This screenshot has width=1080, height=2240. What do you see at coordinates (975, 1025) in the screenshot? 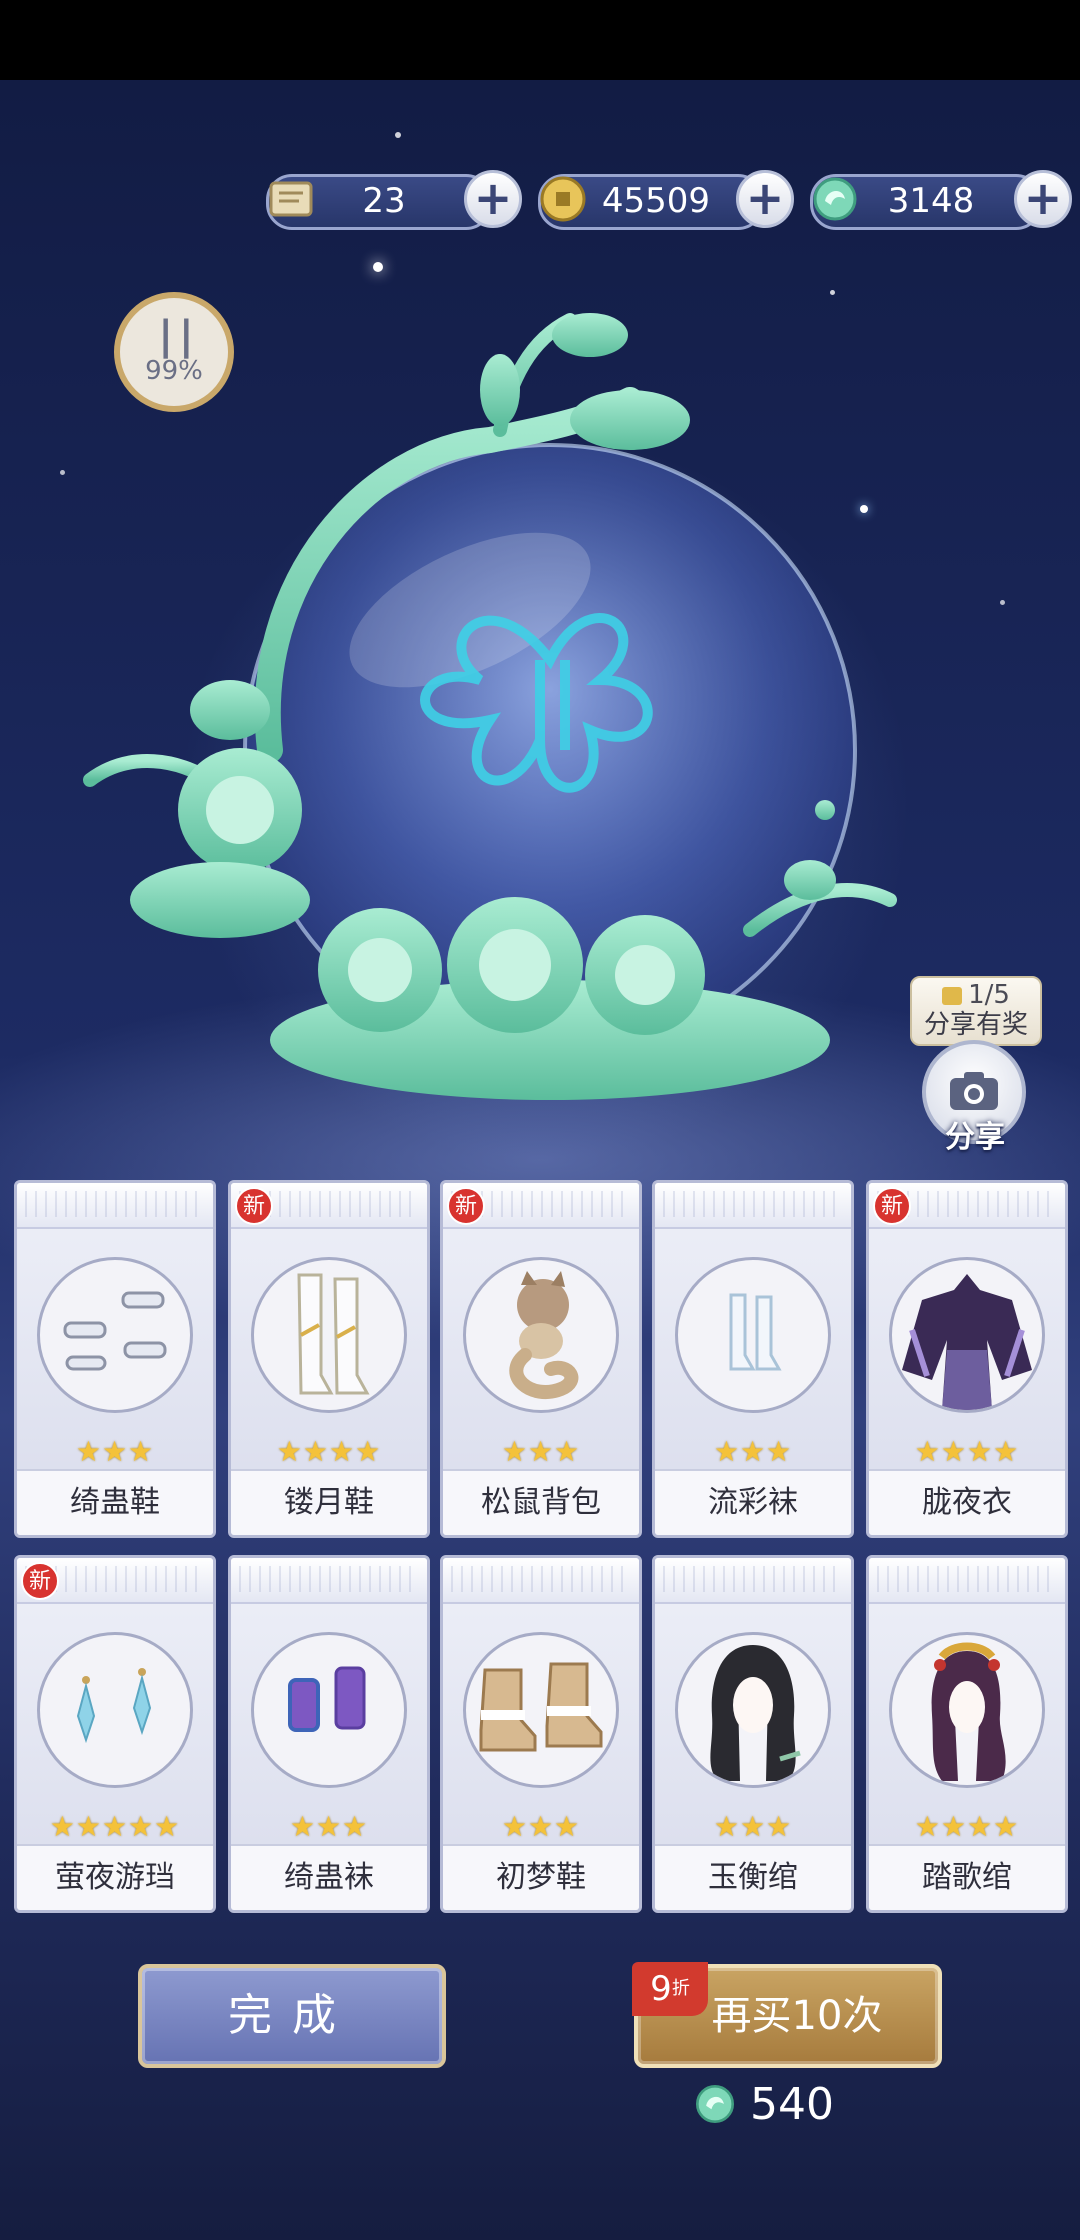
I see `share-reward-label: 分享有奖` at bounding box center [975, 1025].